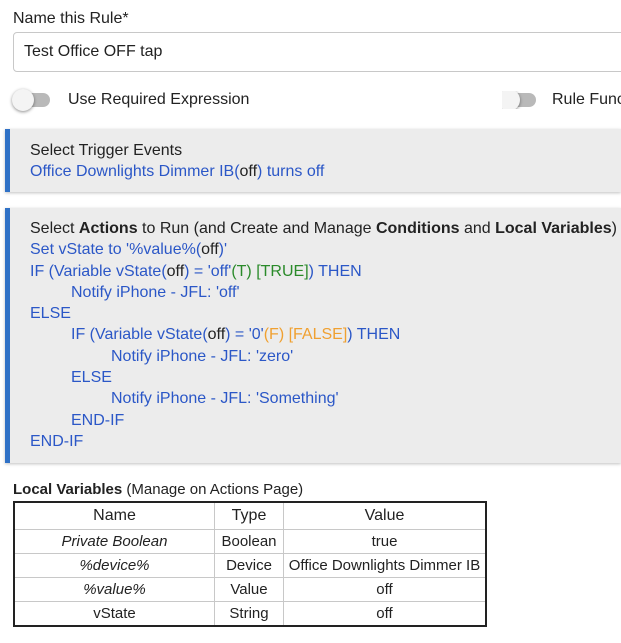 This screenshot has height=643, width=621. Describe the element at coordinates (325, 249) in the screenshot. I see `action-line: Set vState to '%value%(off)'` at that location.